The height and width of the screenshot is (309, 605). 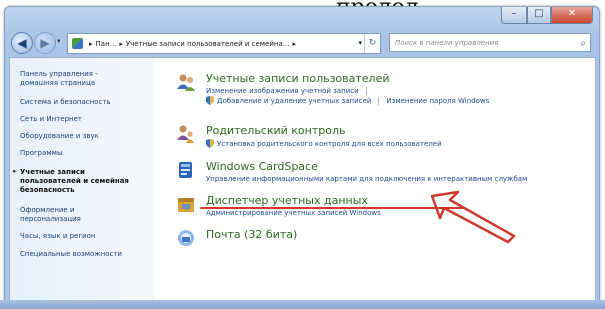 What do you see at coordinates (52, 172) in the screenshot?
I see `sidebar-item-label: Учетные записи` at bounding box center [52, 172].